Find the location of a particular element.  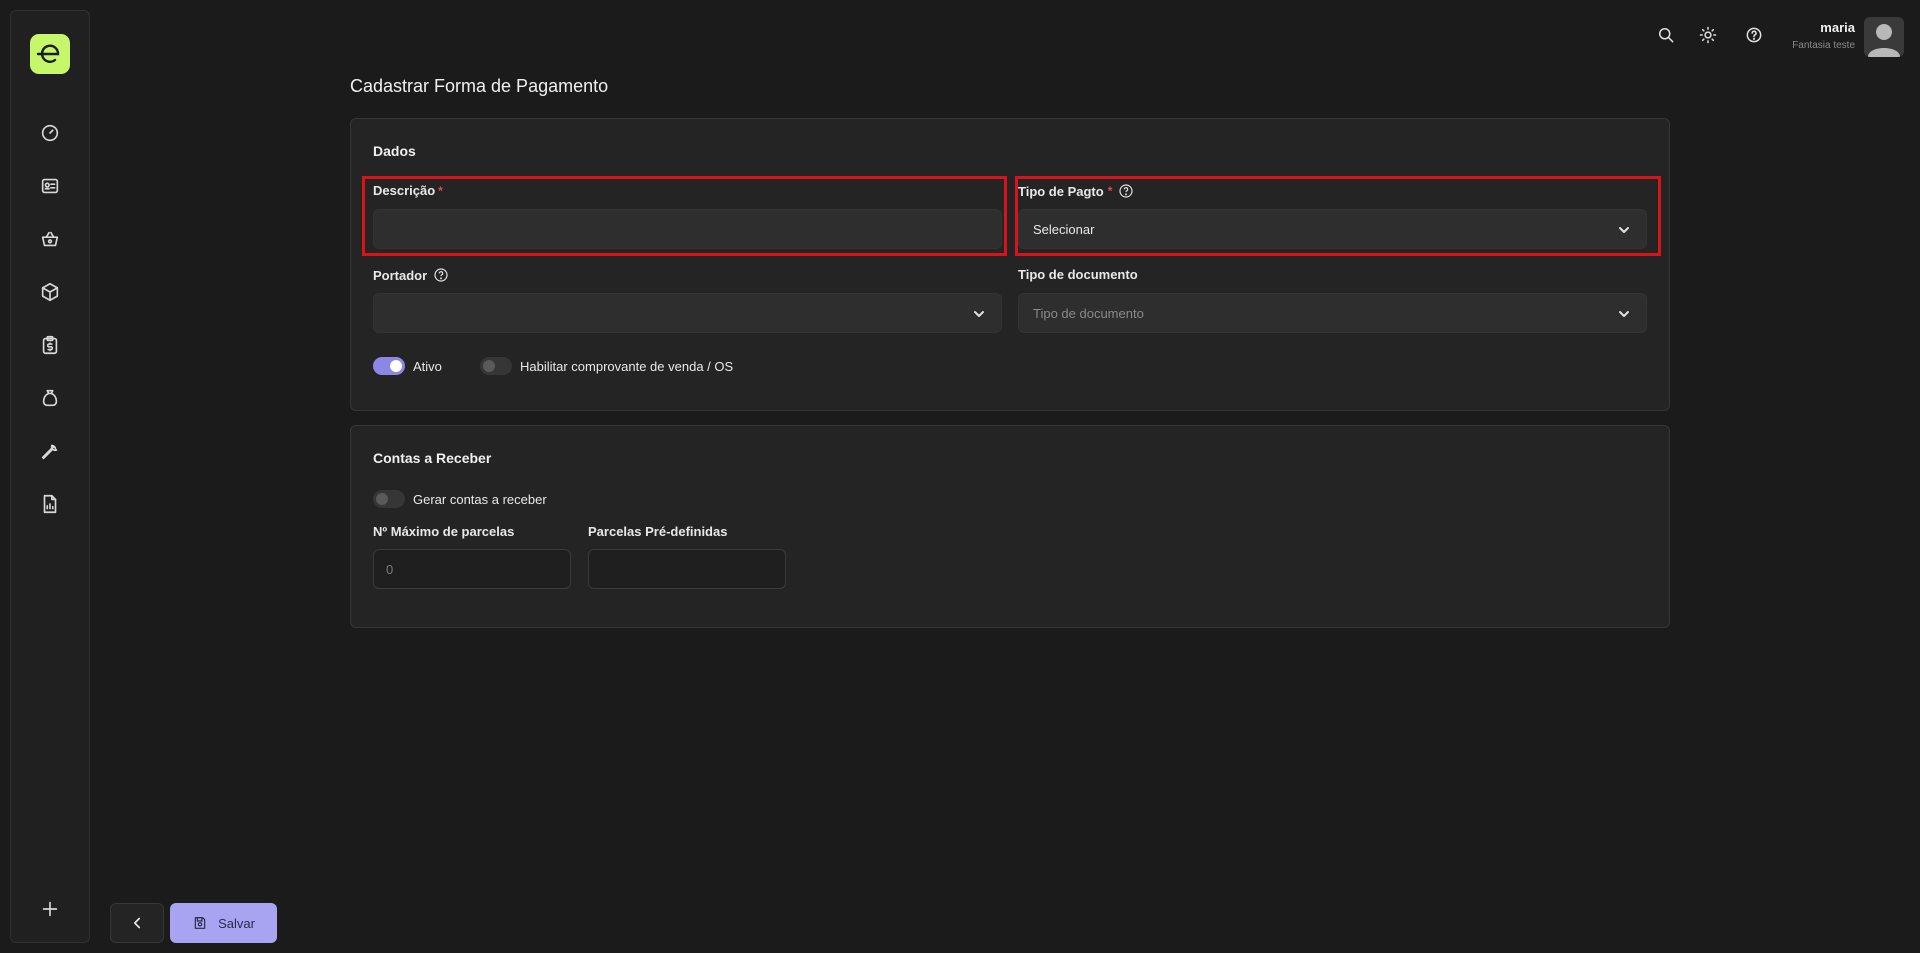

question-circle-icon is located at coordinates (1754, 35).